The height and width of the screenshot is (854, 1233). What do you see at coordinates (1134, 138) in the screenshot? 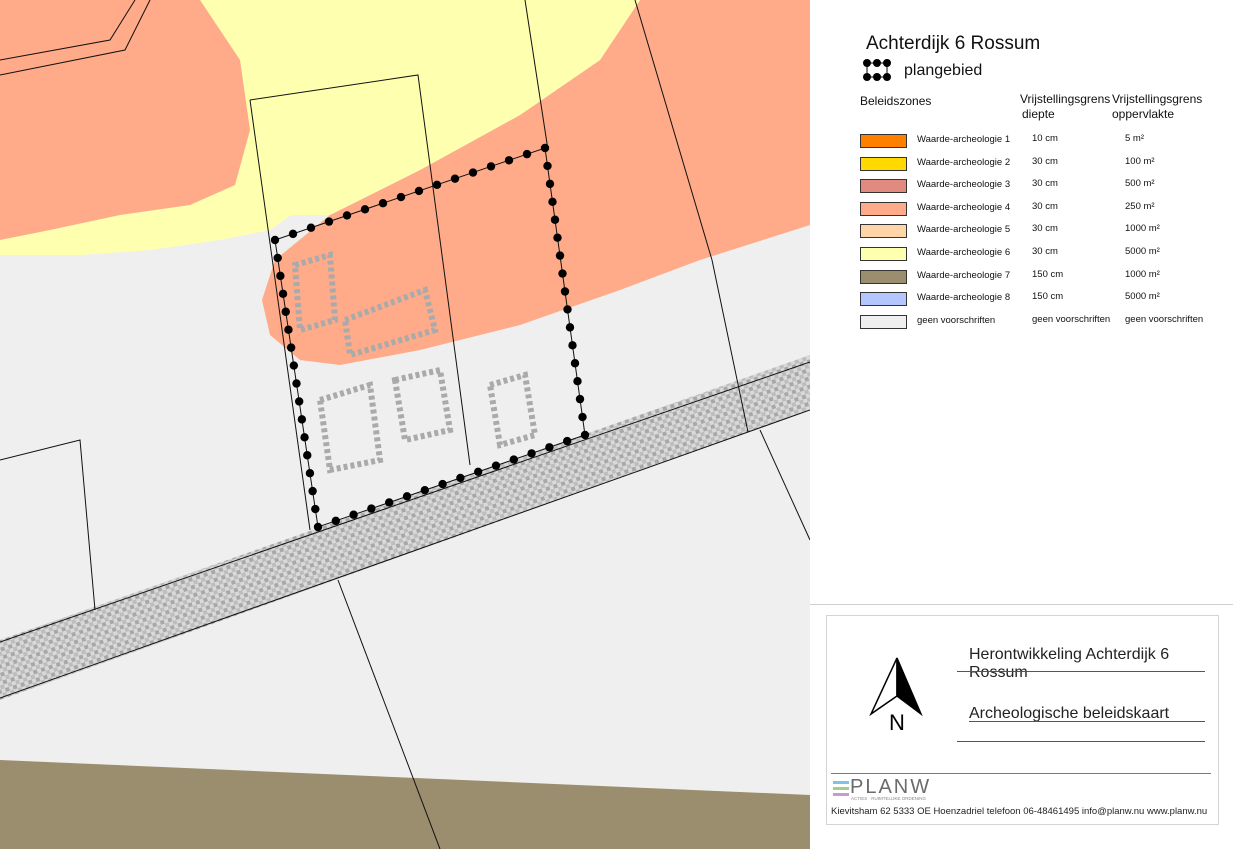
I see `legend-item-area: 5 m²` at bounding box center [1134, 138].